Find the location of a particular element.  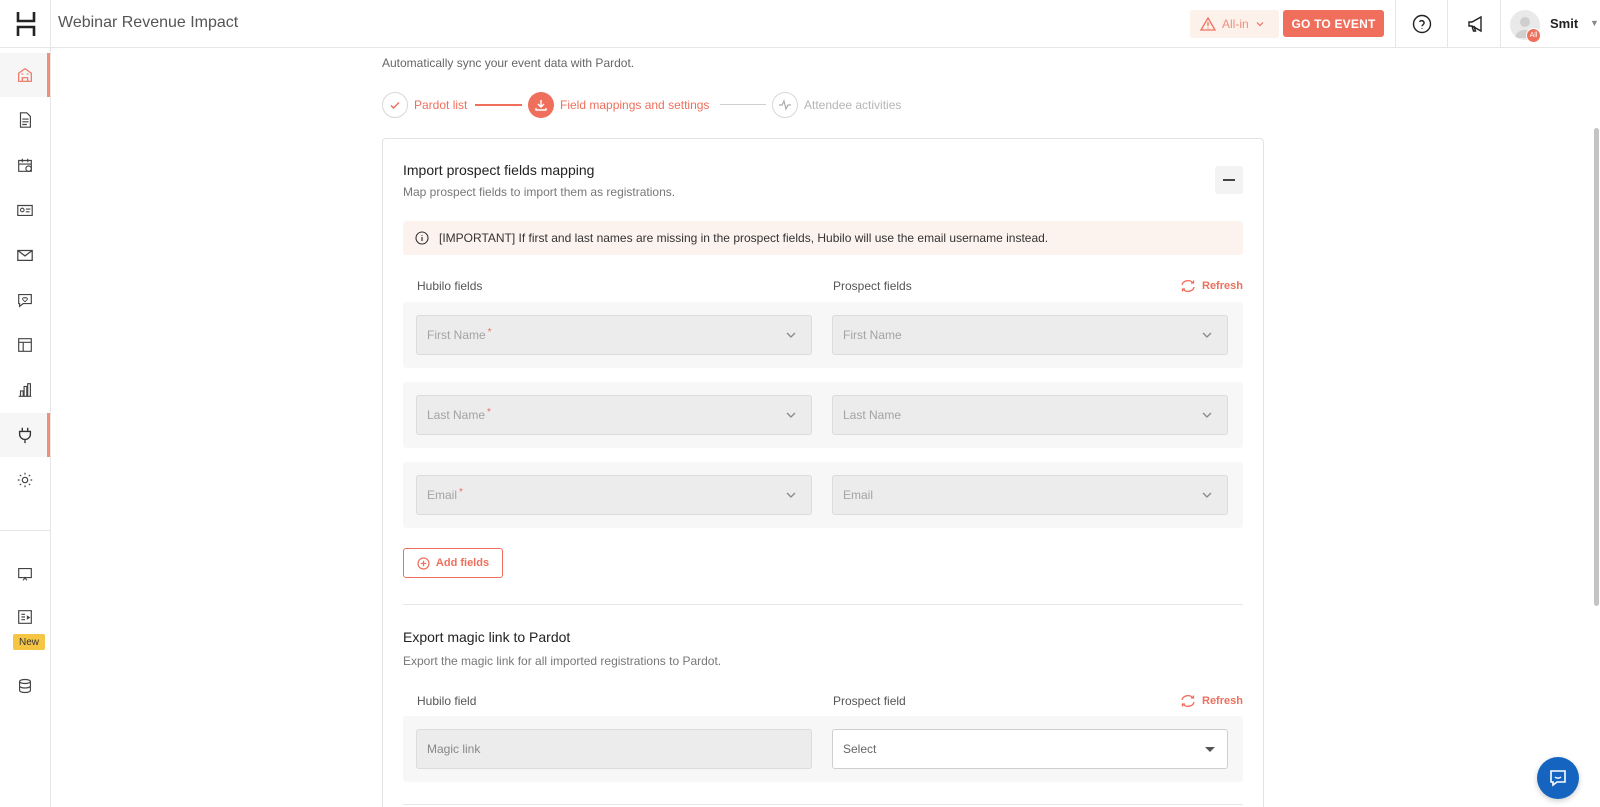

chat-icon is located at coordinates (1558, 778).